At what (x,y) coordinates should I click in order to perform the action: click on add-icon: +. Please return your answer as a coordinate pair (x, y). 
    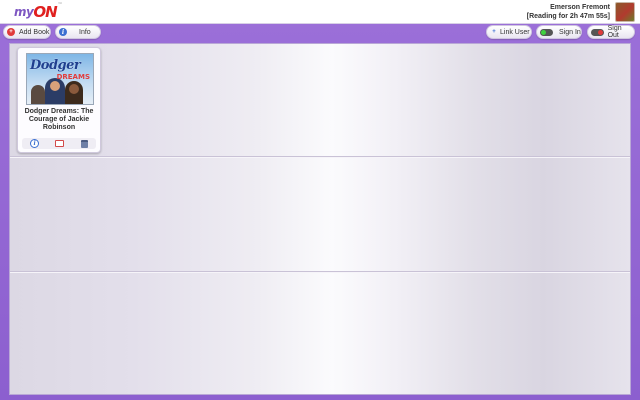
    Looking at the image, I should click on (11, 32).